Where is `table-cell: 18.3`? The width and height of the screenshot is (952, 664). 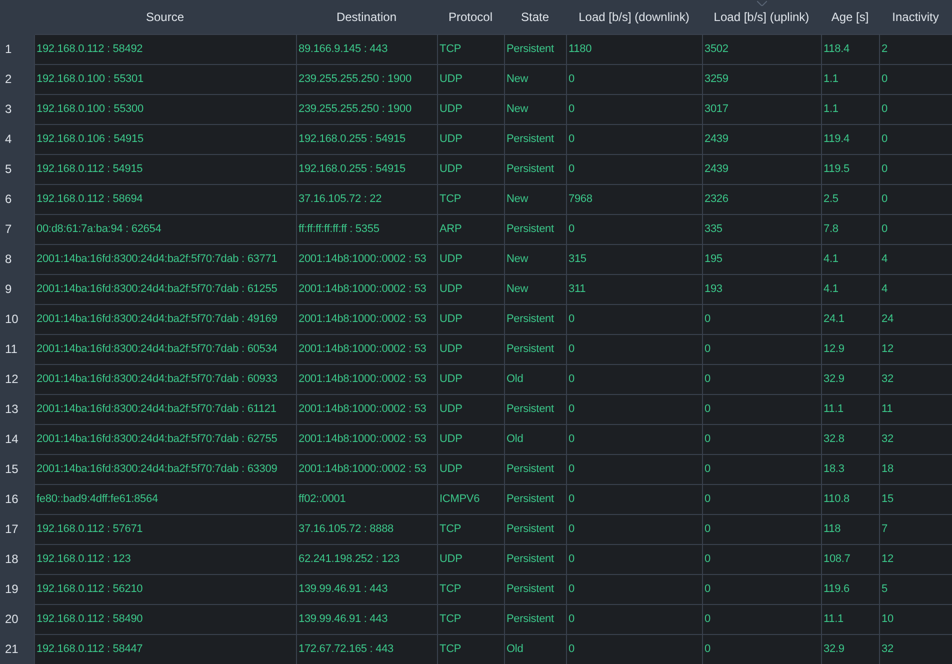 table-cell: 18.3 is located at coordinates (850, 469).